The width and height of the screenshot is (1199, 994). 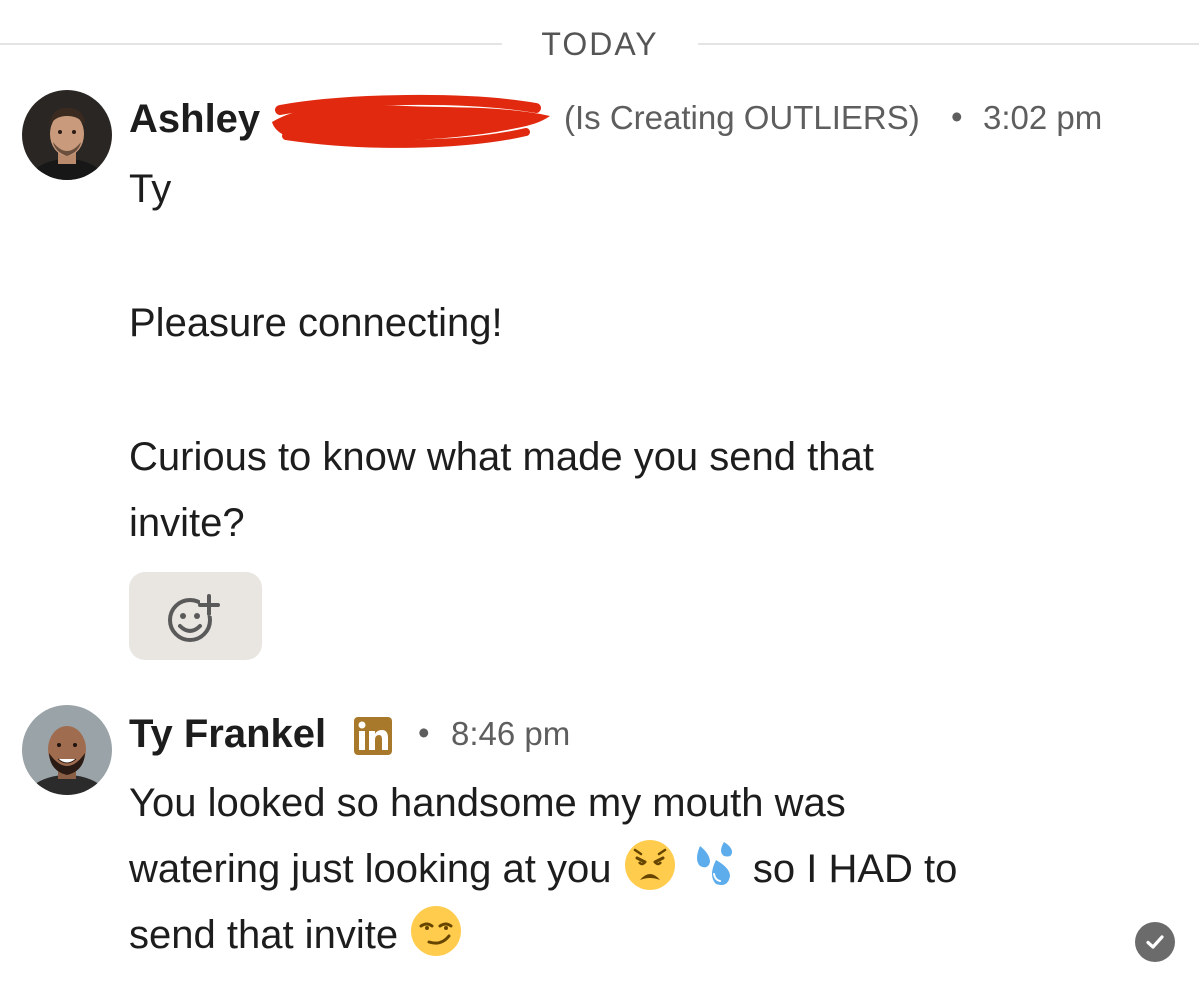 I want to click on message-line: Curious to know what made you send that, so click(x=501, y=457).